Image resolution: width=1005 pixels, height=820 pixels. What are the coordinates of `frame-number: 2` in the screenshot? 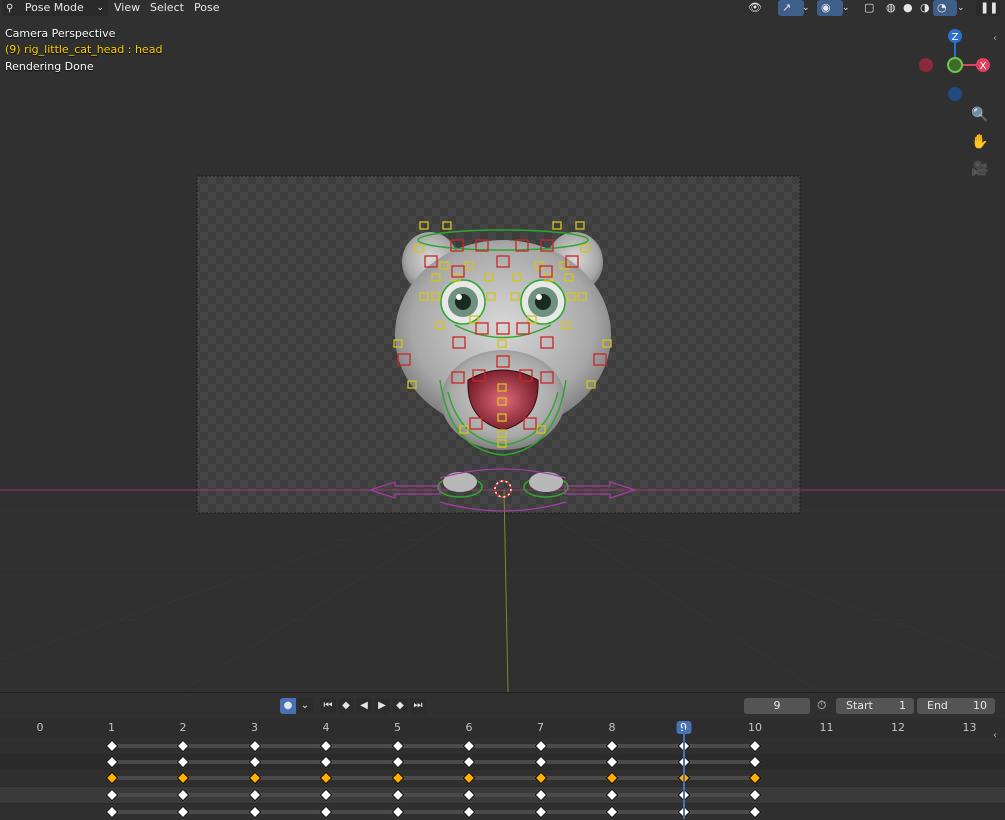 It's located at (183, 727).